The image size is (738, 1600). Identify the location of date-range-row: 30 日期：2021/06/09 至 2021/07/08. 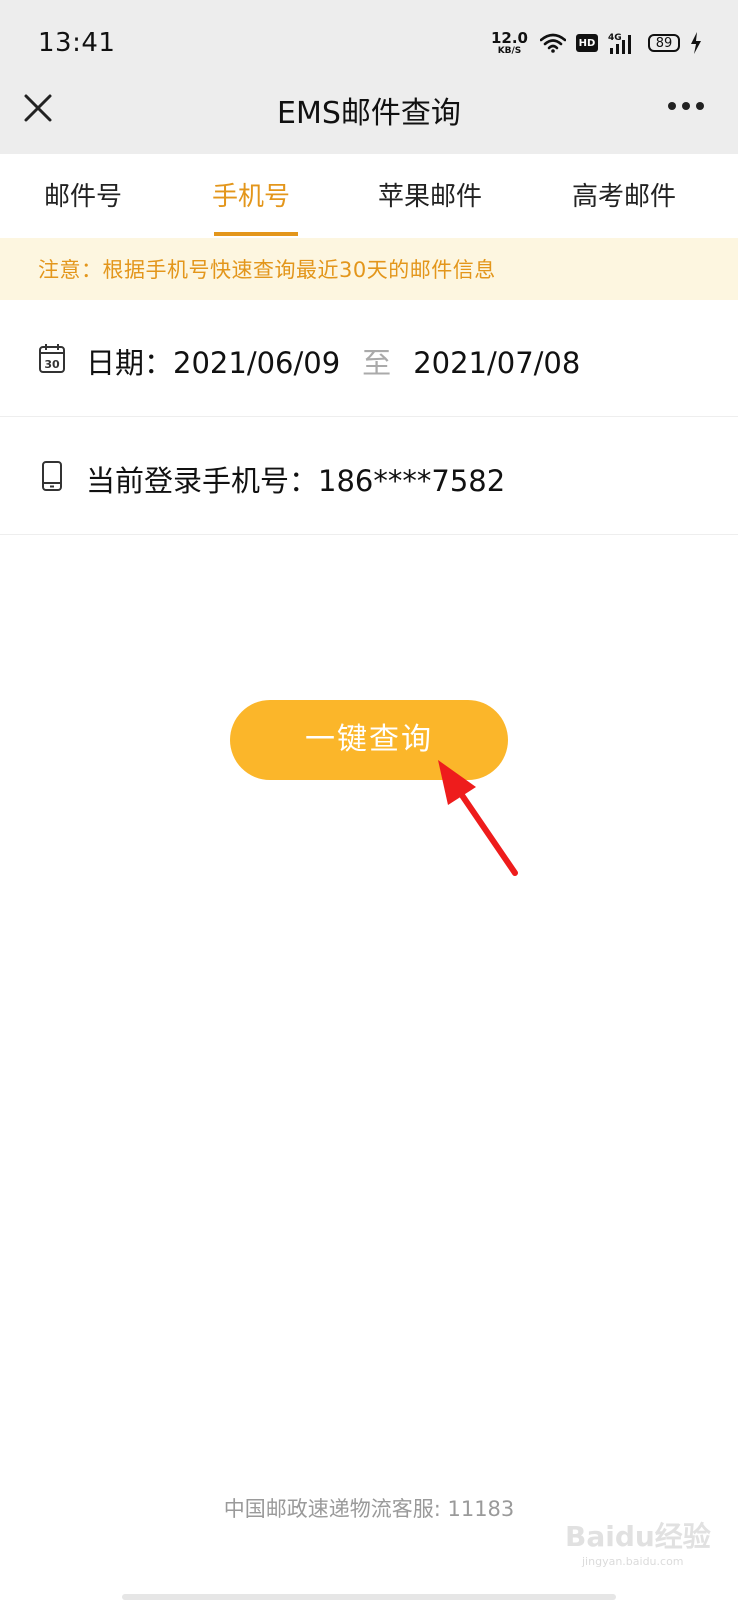
(369, 358).